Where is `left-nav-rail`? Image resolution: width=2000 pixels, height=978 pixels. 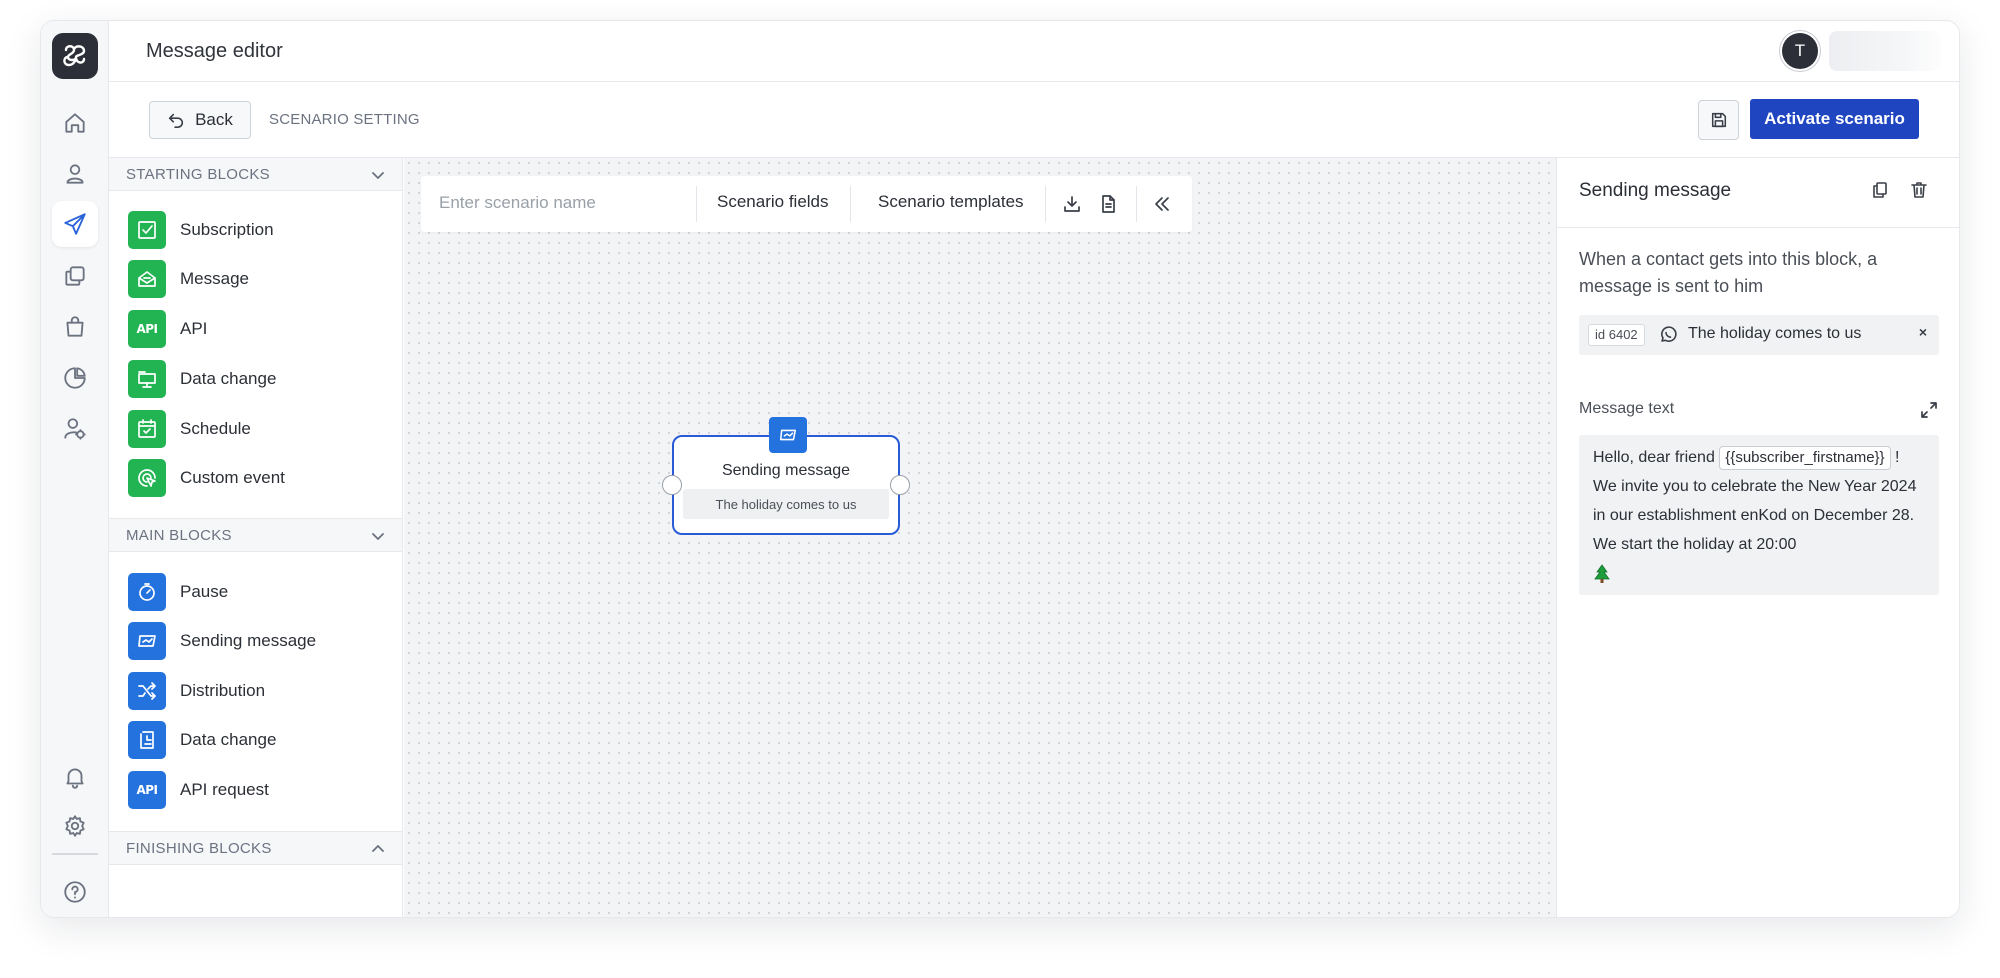 left-nav-rail is located at coordinates (75, 469).